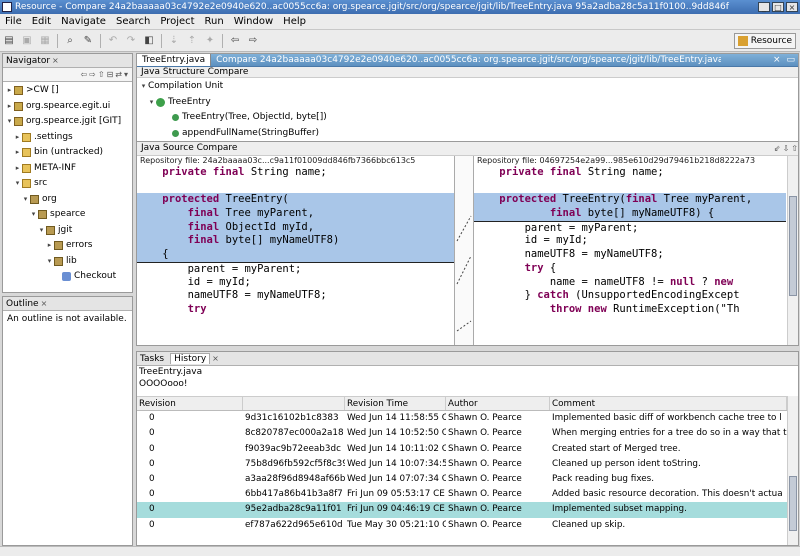  I want to click on navigator-tree-item: ▸ .settings, so click(67, 138).